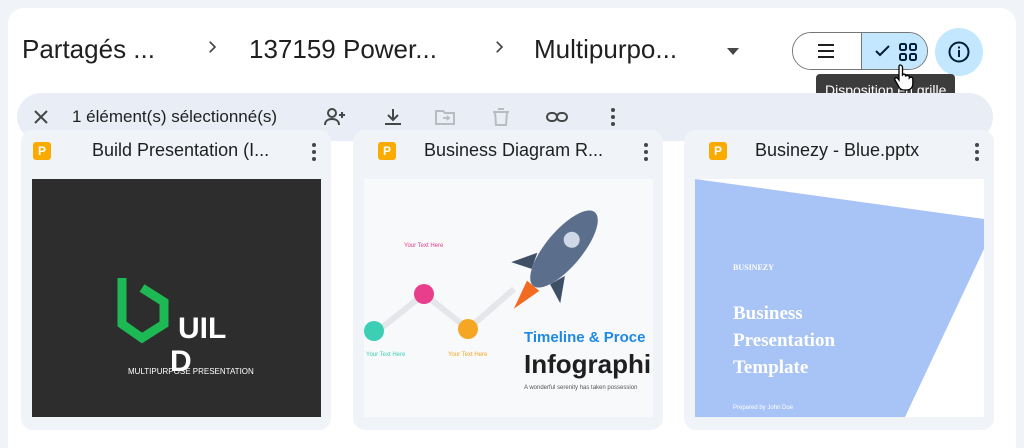 Image resolution: width=1024 pixels, height=448 pixels. Describe the element at coordinates (588, 364) in the screenshot. I see `thumb-big-text: Infographi` at that location.